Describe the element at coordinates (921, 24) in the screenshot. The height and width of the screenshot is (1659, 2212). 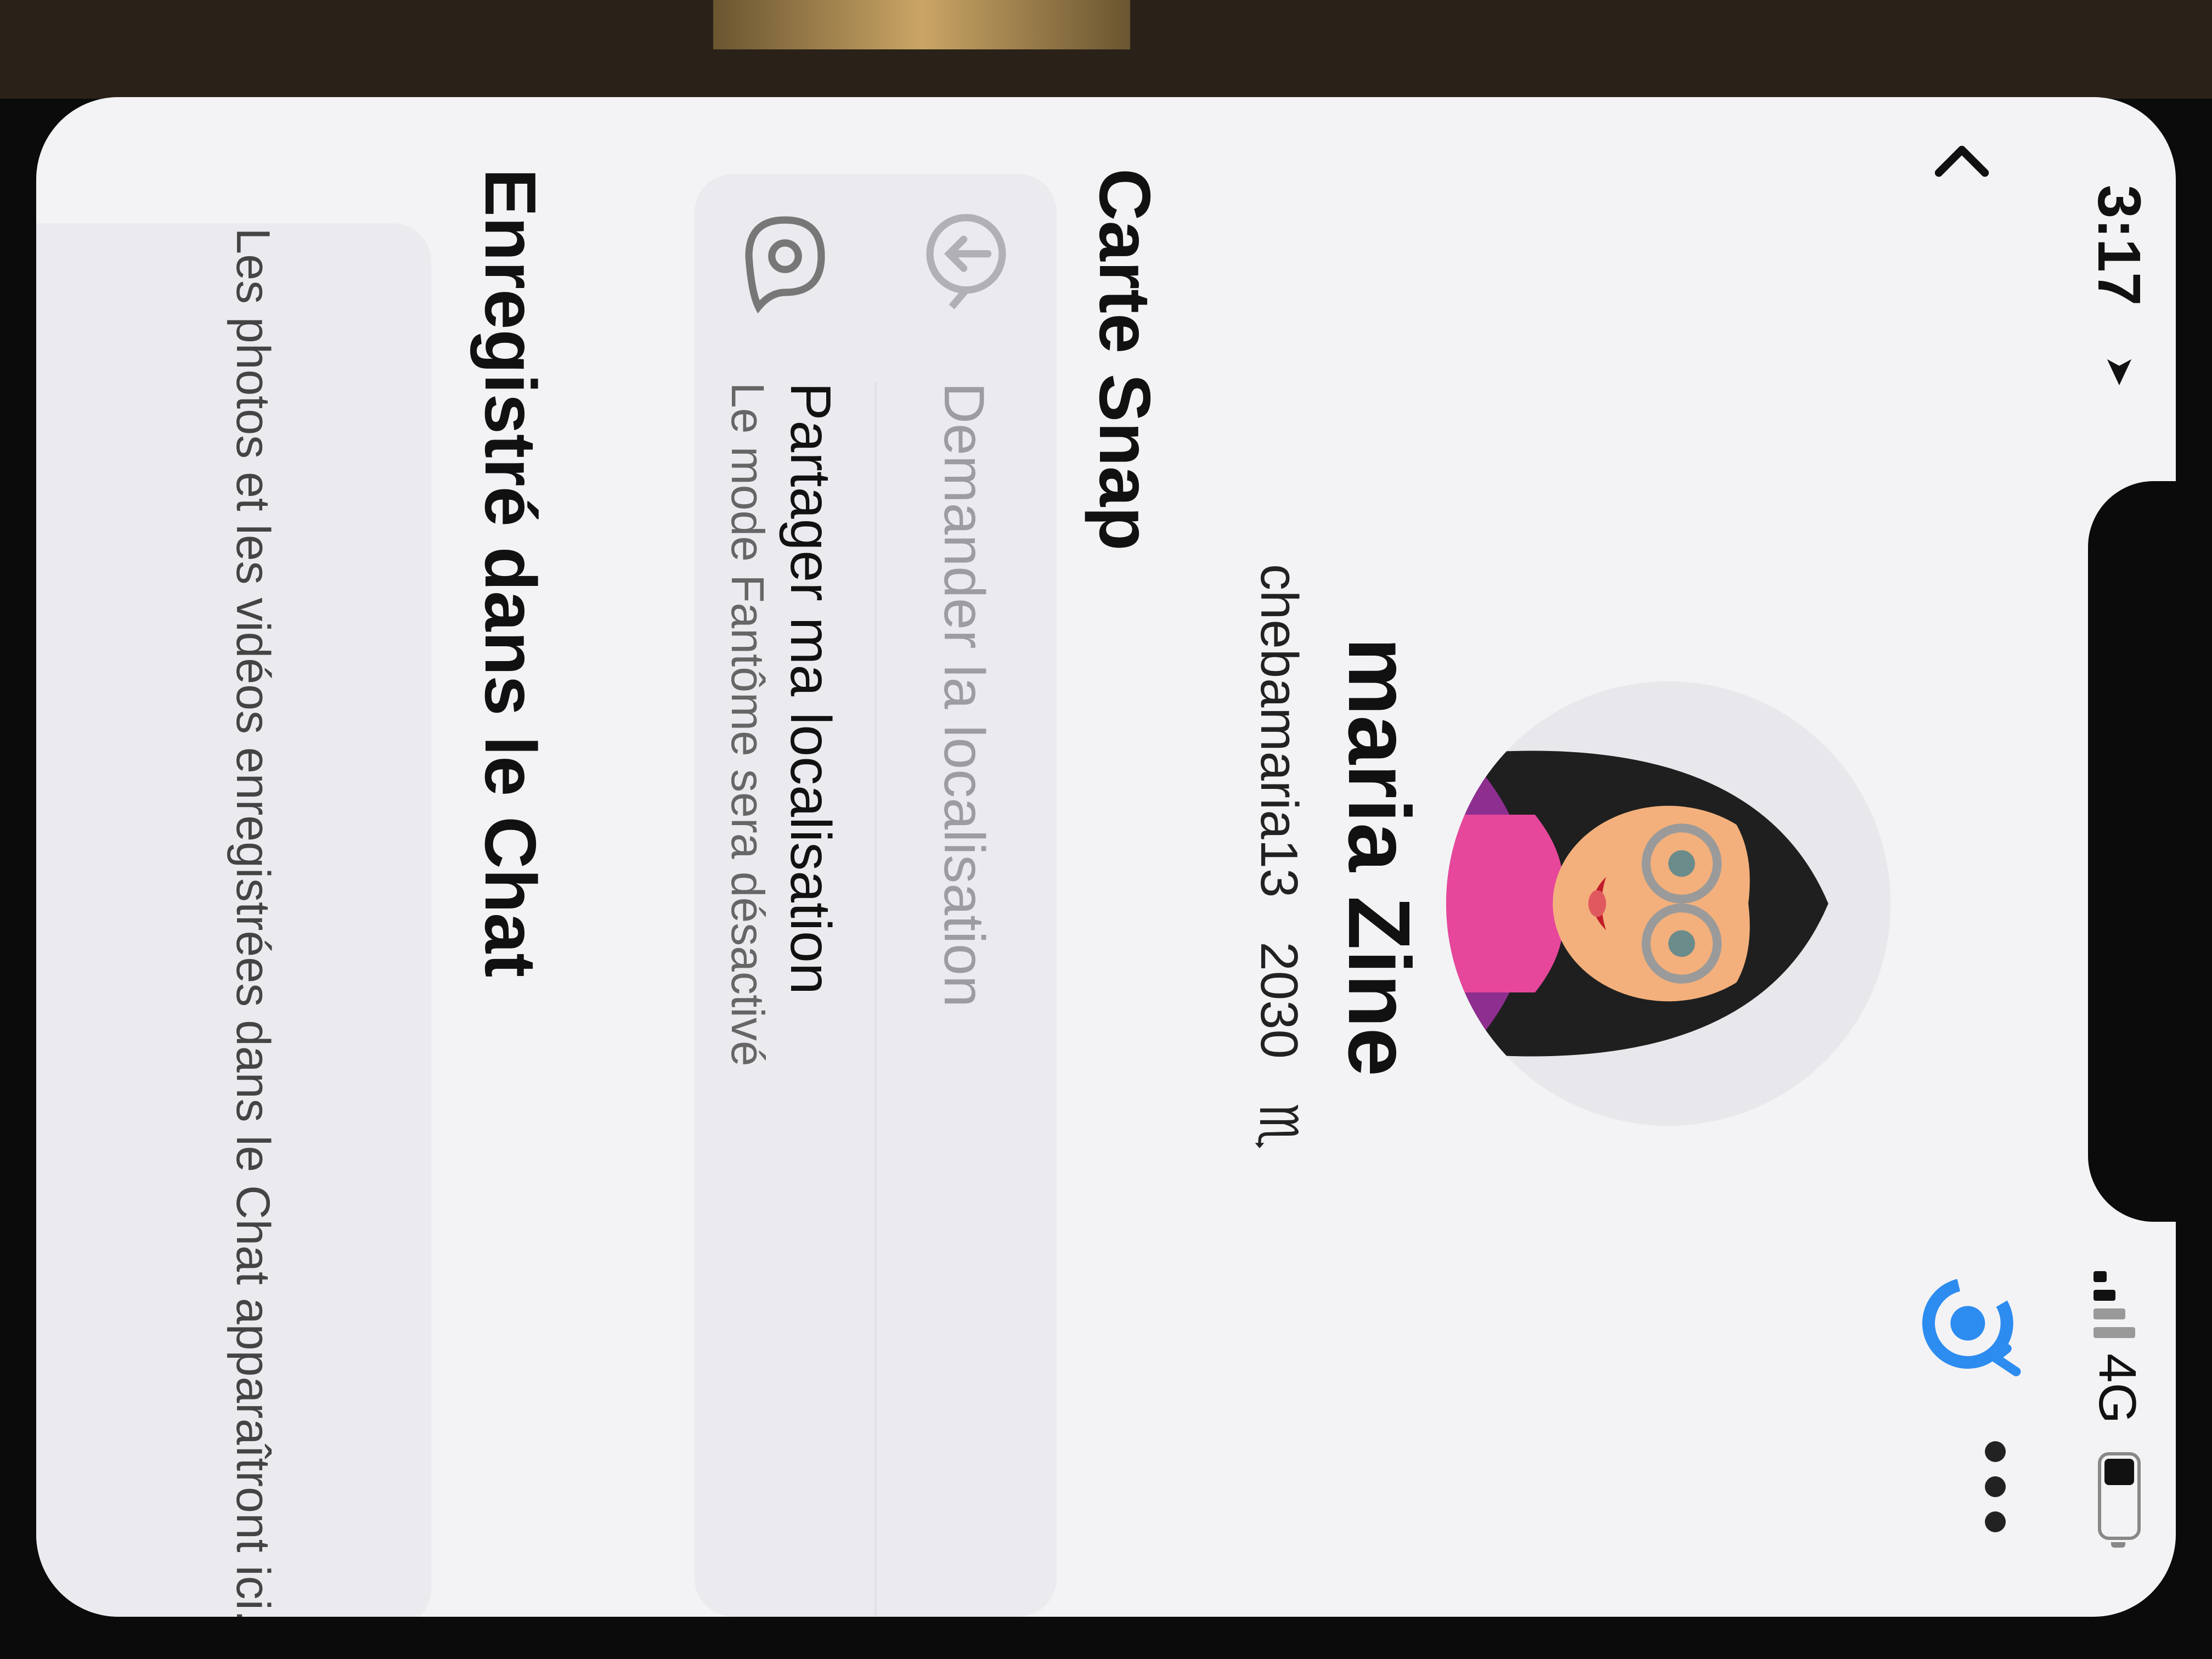
I see `desk-background` at that location.